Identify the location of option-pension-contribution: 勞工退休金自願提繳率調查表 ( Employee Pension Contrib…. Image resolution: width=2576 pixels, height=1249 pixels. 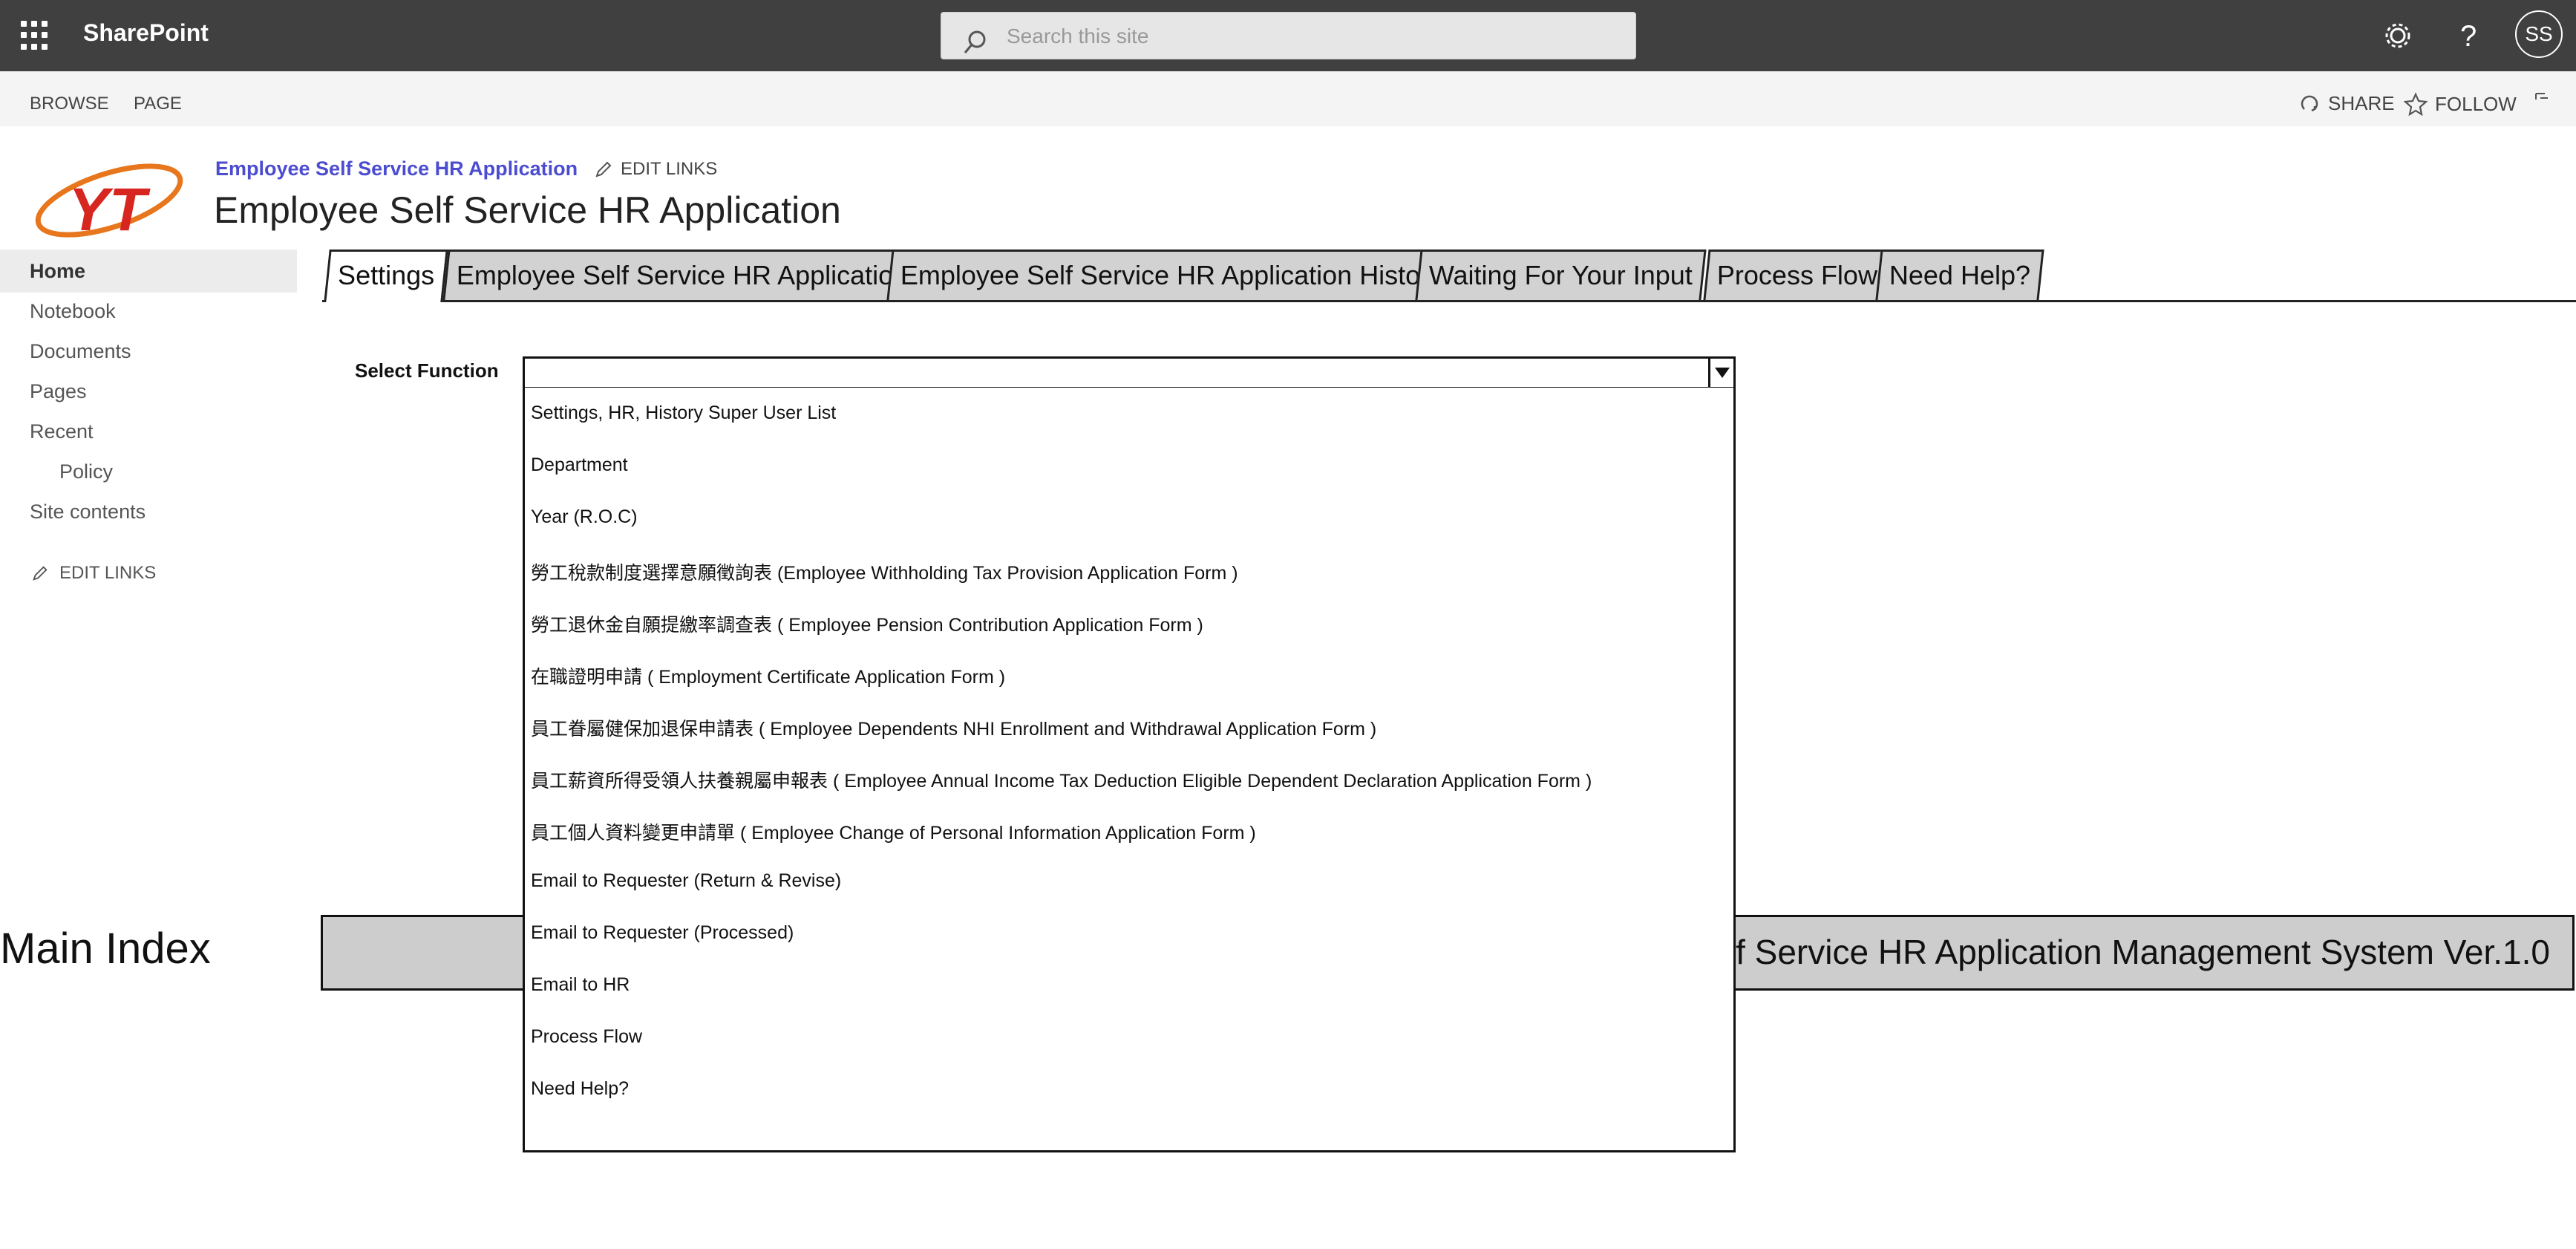
(867, 623).